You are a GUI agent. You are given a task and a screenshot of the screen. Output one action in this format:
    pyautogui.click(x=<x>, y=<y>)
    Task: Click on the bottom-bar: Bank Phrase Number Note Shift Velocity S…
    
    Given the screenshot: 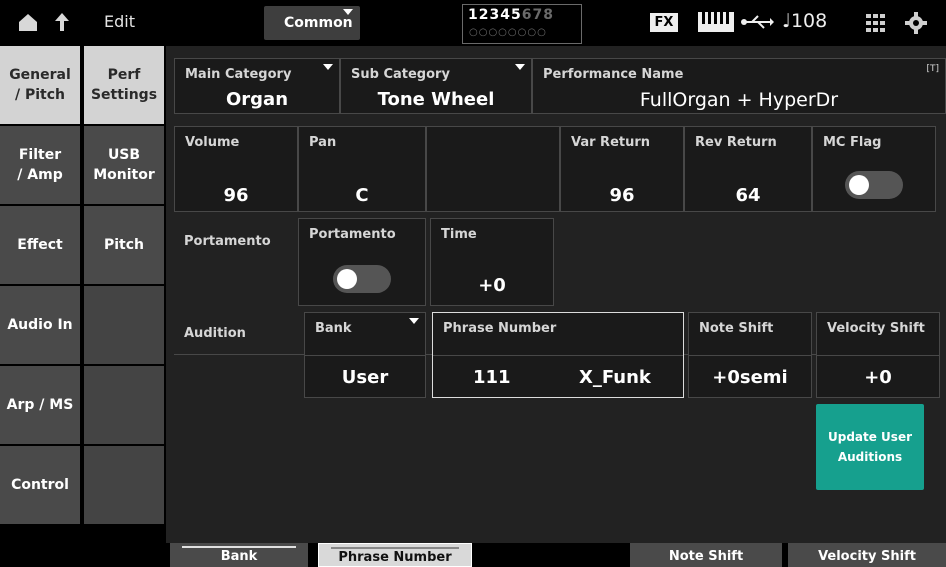 What is the action you would take?
    pyautogui.click(x=556, y=555)
    